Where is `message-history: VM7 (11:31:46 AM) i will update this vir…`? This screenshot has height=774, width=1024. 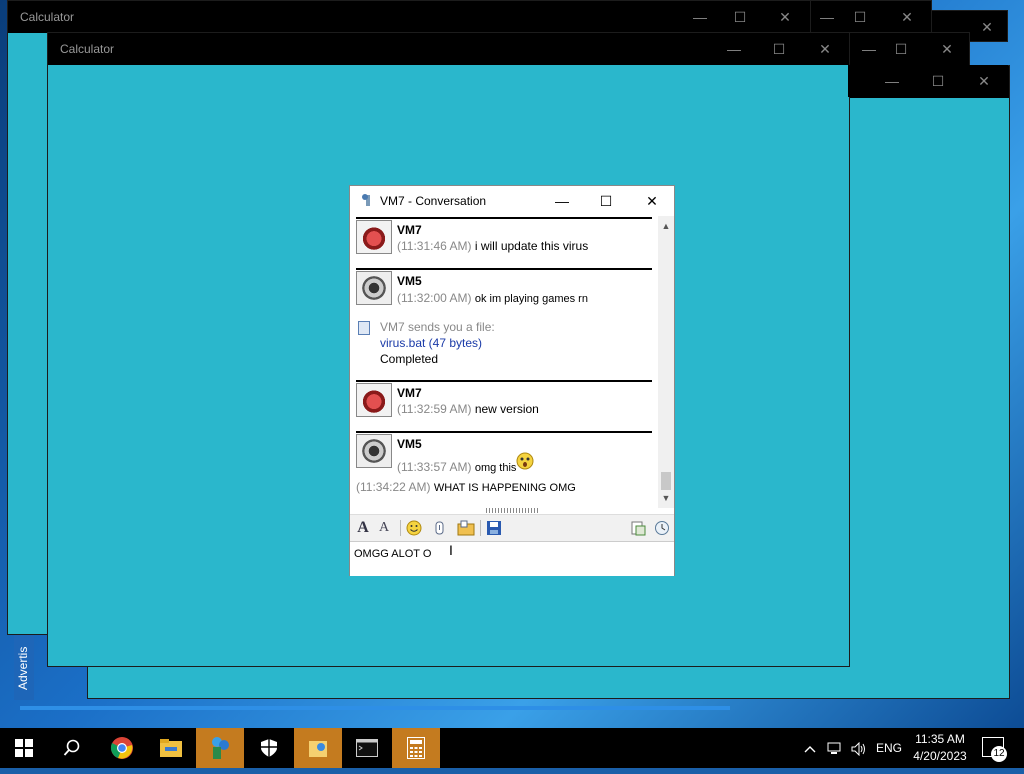 message-history: VM7 (11:31:46 AM) i will update this vir… is located at coordinates (504, 361).